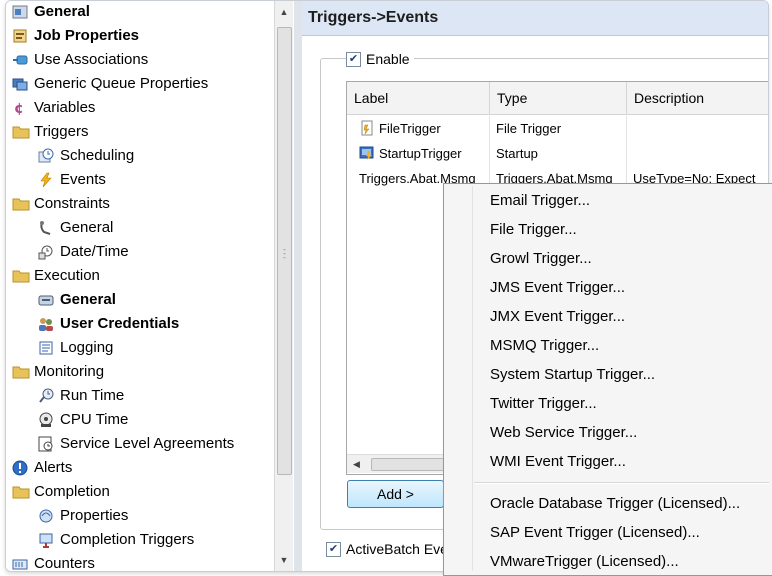 The width and height of the screenshot is (772, 576). I want to click on row-label-cell: StartupTrigger, so click(418, 153).